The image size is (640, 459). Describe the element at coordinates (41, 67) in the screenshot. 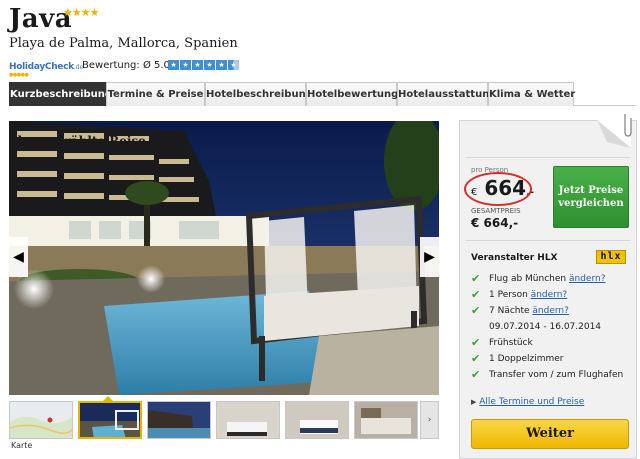

I see `holidaycheck-logo-text: HolidayCheck` at that location.